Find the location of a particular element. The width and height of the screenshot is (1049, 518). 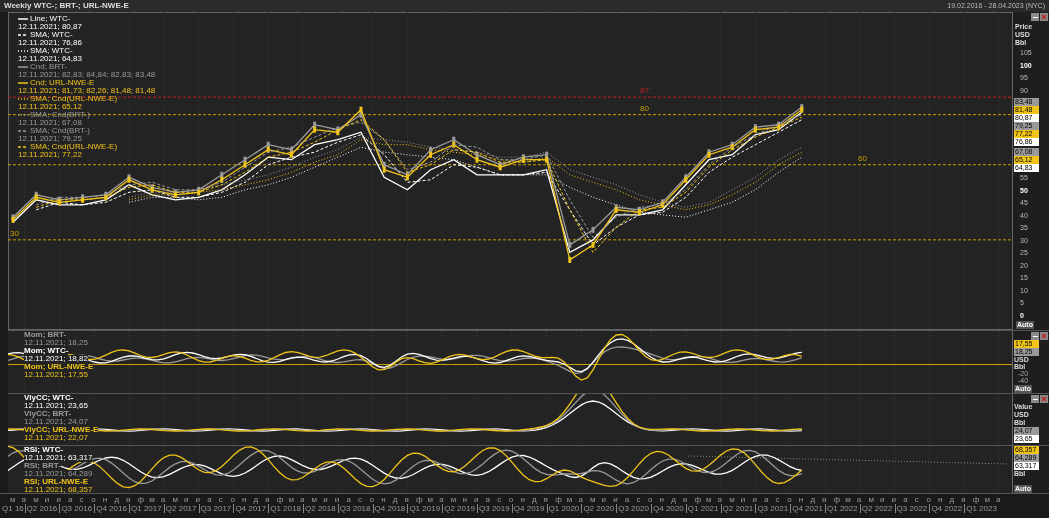

quarter-label: Q4 2016 is located at coordinates (111, 508).